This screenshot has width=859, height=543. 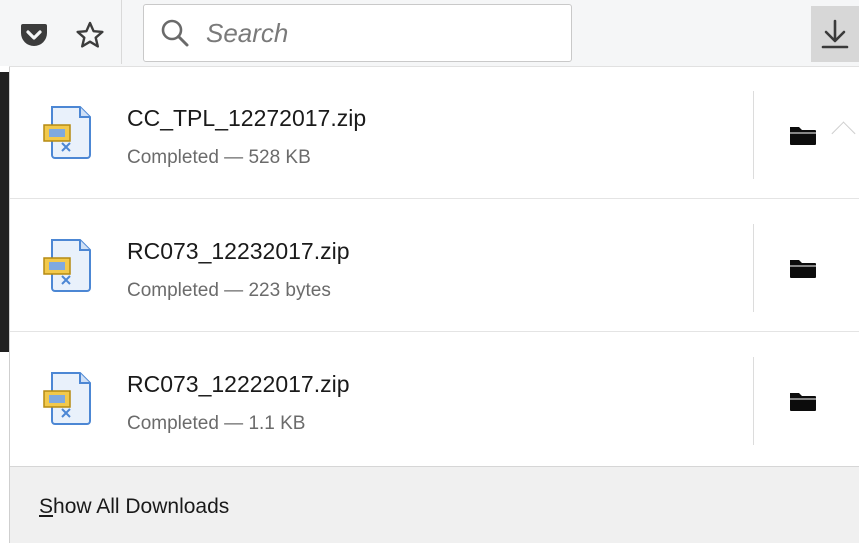 What do you see at coordinates (238, 384) in the screenshot?
I see `file-name: RC073_12222017.zip` at bounding box center [238, 384].